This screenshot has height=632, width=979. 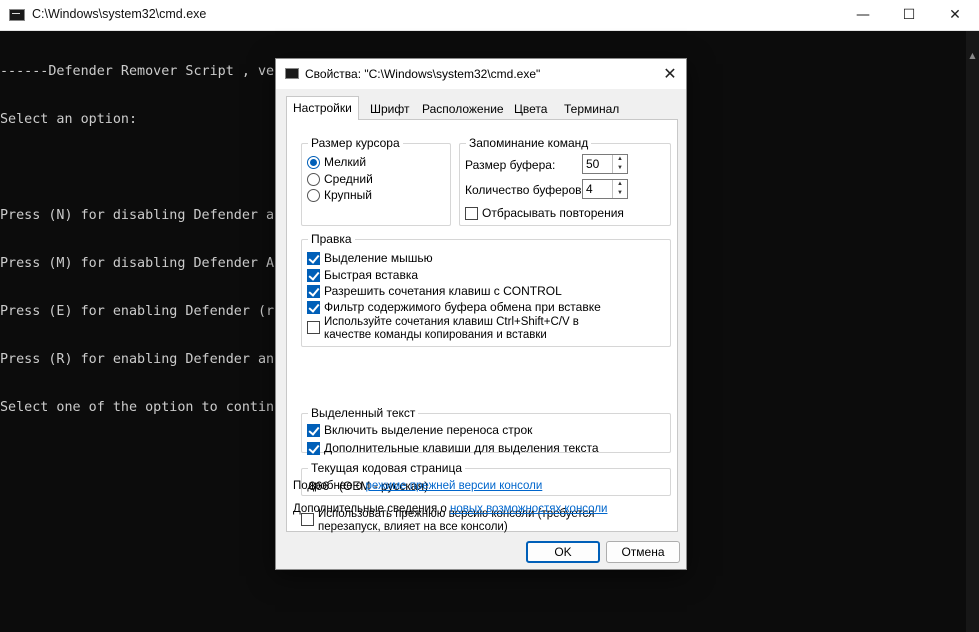 What do you see at coordinates (863, 15) in the screenshot?
I see `minimize-button: —` at bounding box center [863, 15].